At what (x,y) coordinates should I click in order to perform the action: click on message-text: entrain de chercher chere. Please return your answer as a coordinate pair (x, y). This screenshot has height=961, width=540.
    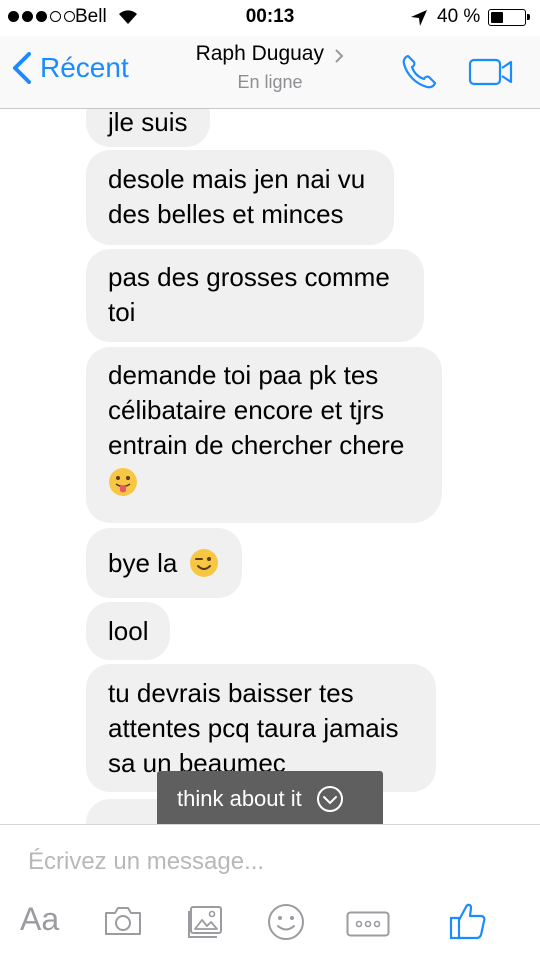
    Looking at the image, I should click on (256, 445).